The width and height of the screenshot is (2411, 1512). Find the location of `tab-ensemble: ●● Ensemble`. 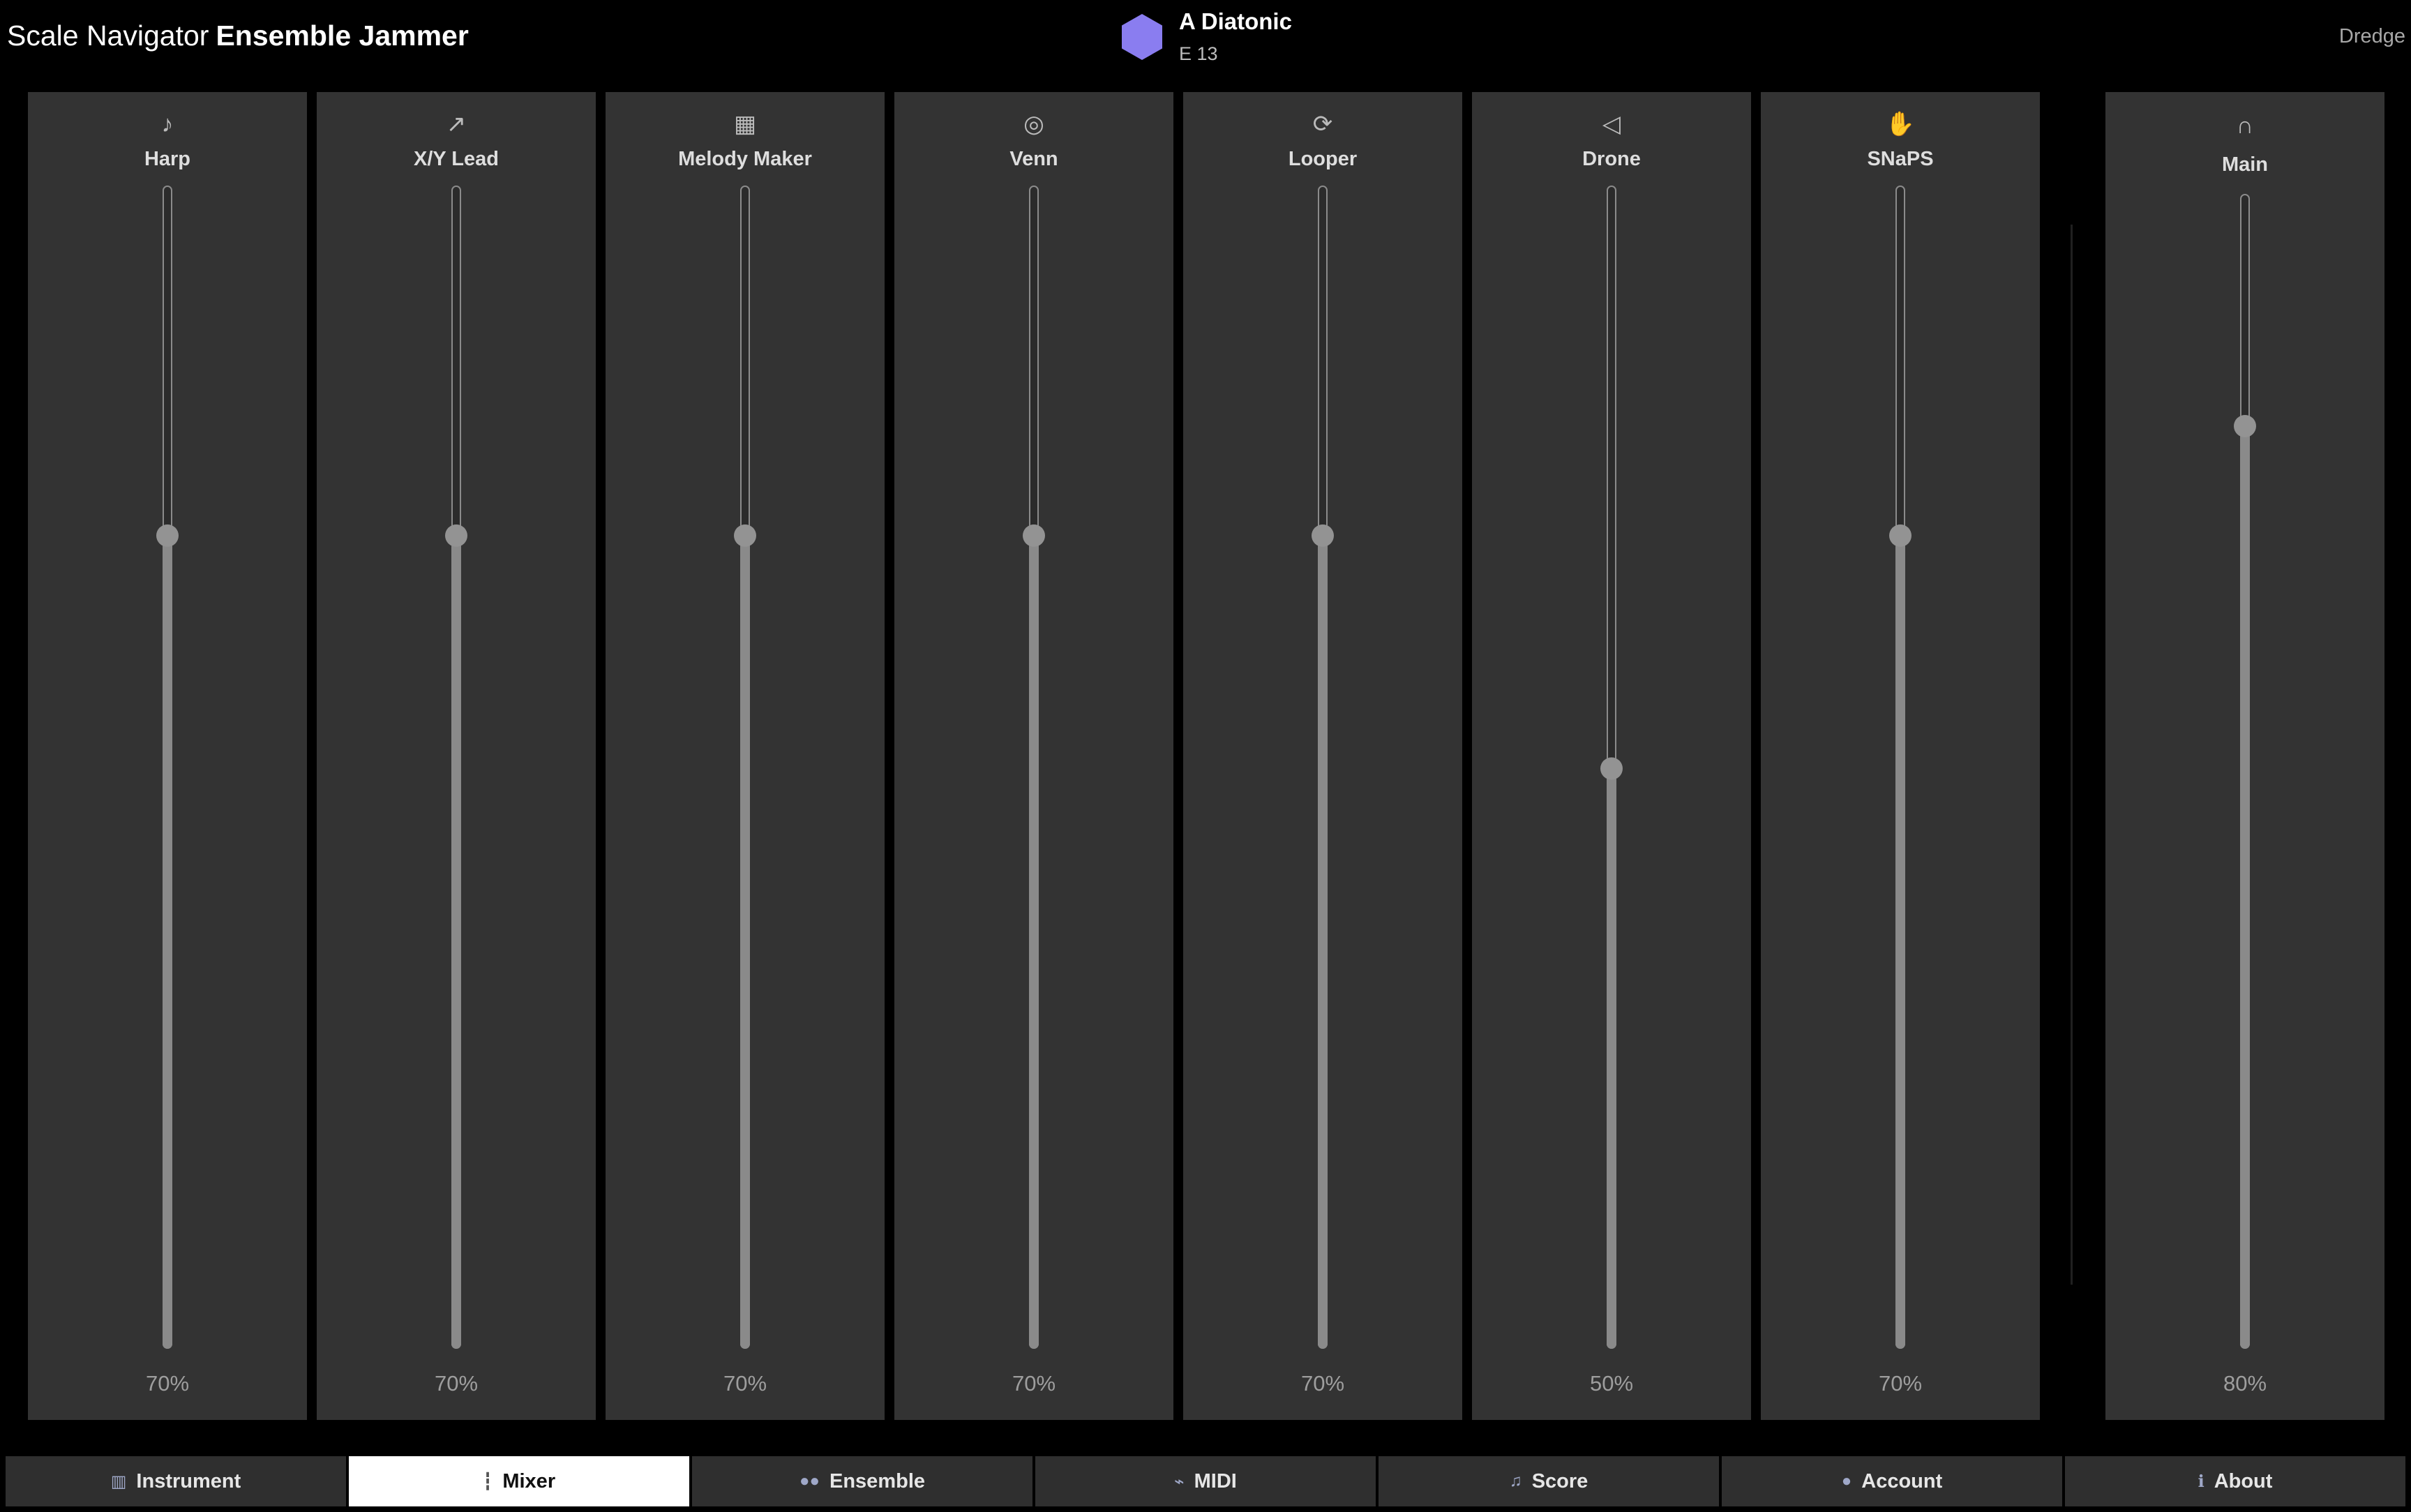

tab-ensemble: ●● Ensemble is located at coordinates (862, 1481).